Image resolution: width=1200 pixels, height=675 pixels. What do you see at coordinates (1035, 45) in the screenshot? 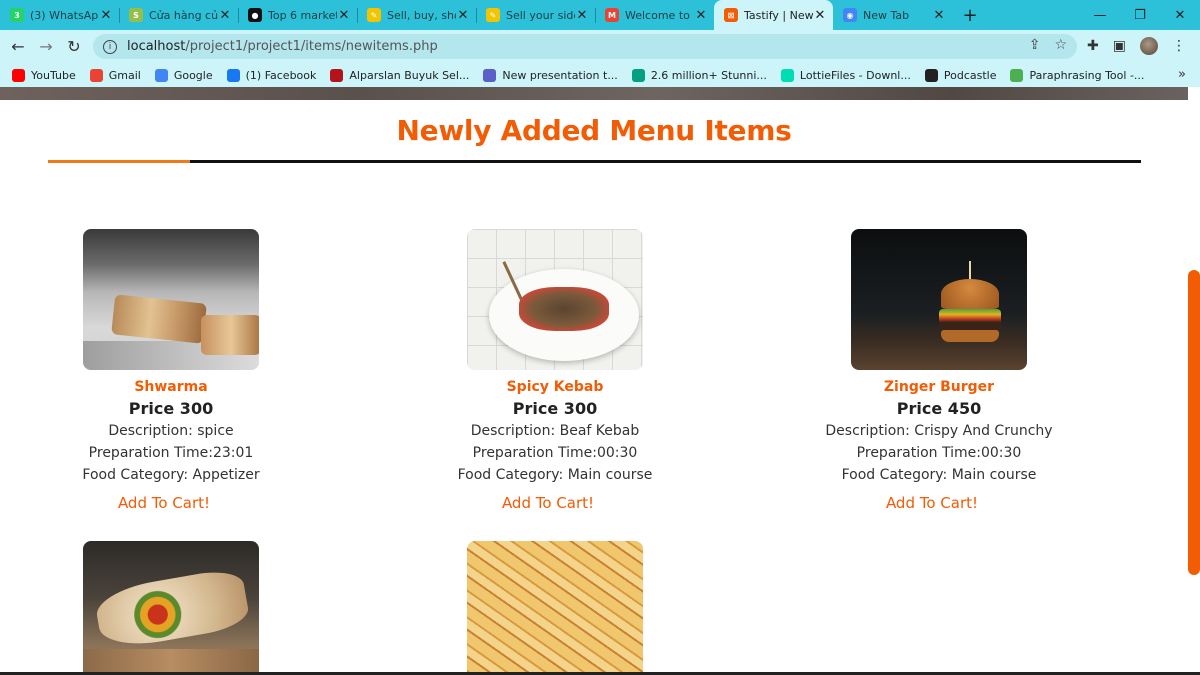
I see `share-icon: ⇪` at bounding box center [1035, 45].